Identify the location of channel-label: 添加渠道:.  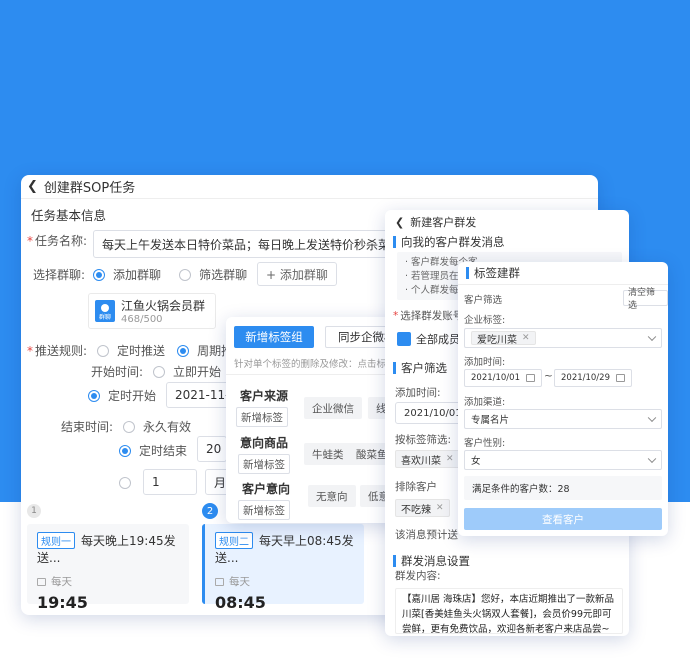
(485, 402).